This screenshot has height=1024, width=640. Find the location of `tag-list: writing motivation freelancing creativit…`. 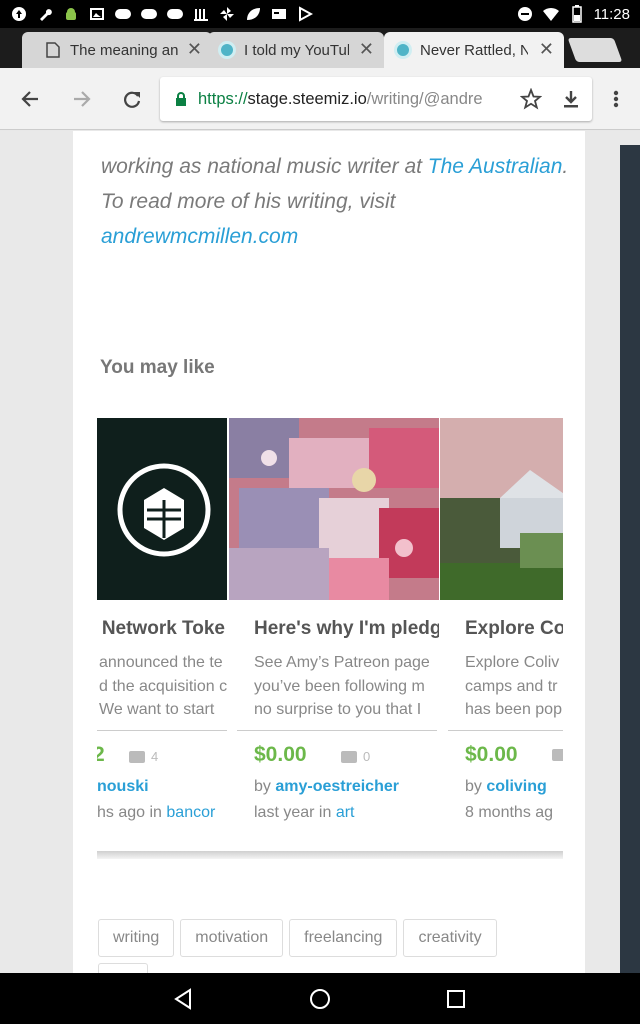

tag-list: writing motivation freelancing creativit… is located at coordinates (297, 938).